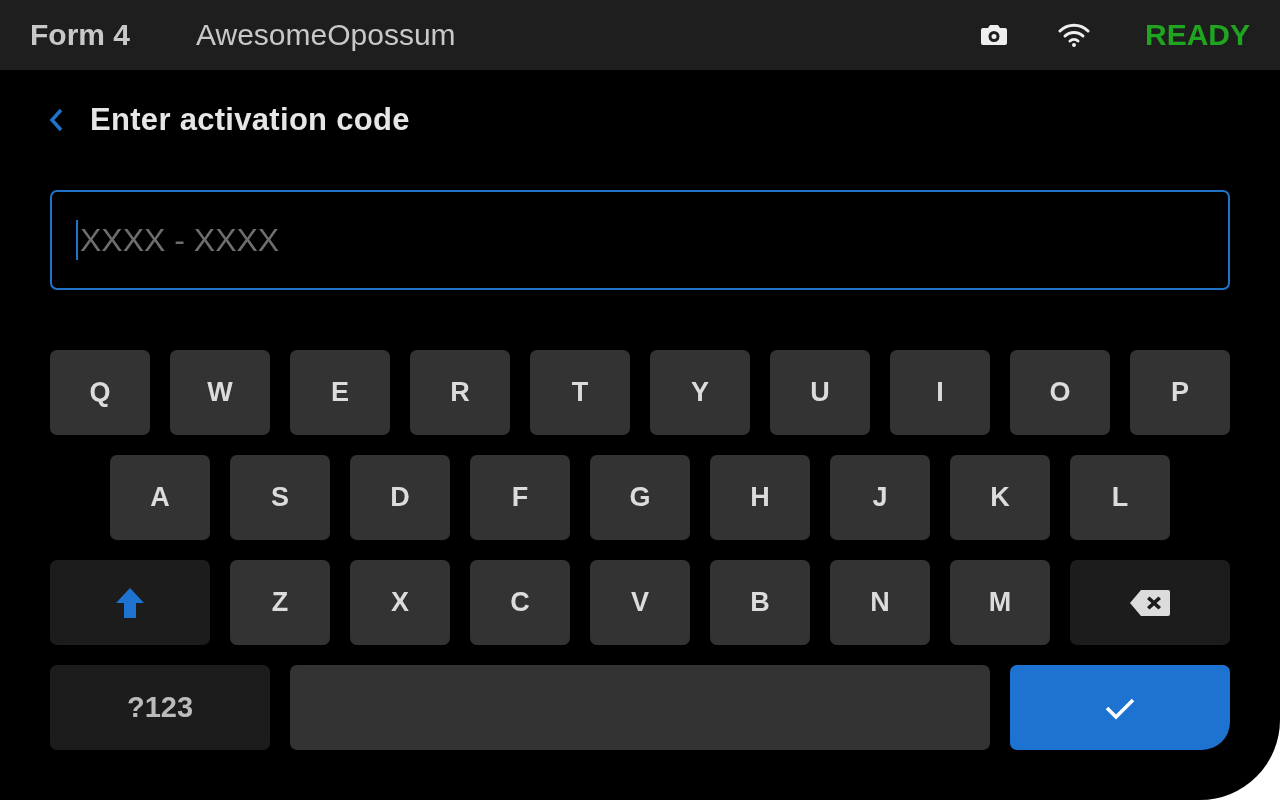 The width and height of the screenshot is (1280, 800). What do you see at coordinates (100, 392) in the screenshot?
I see `key: Q` at bounding box center [100, 392].